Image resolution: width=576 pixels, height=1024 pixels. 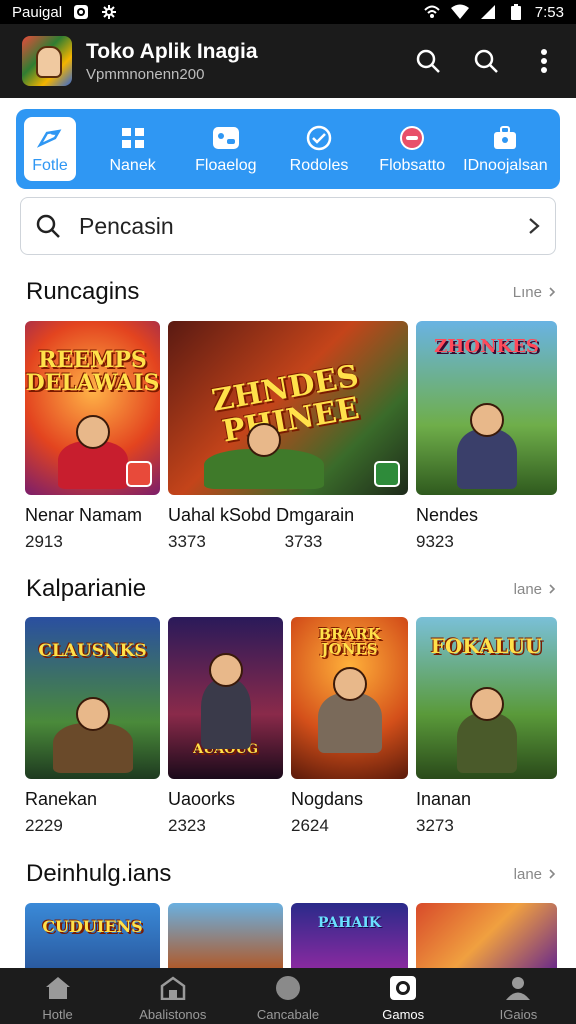 What do you see at coordinates (99, 873) in the screenshot?
I see `section-title: Deinhulg.ians` at bounding box center [99, 873].